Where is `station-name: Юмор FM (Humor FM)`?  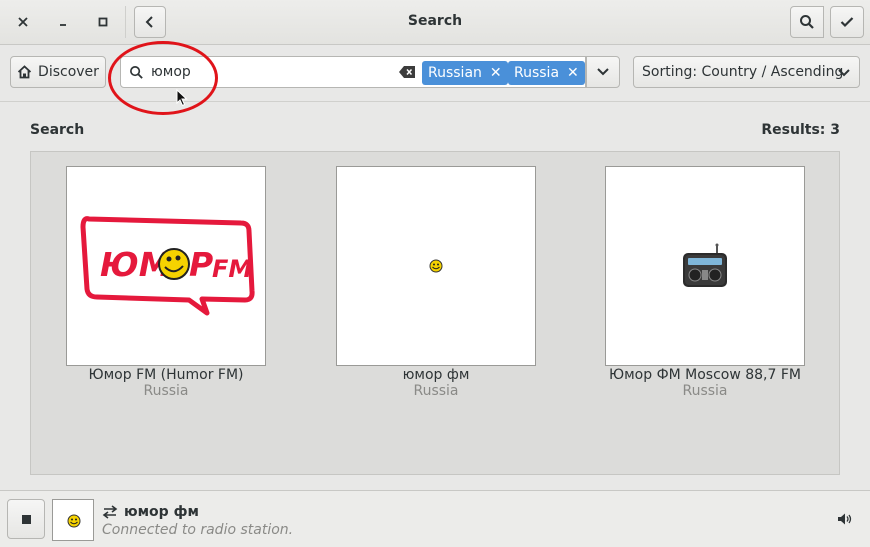 station-name: Юмор FM (Humor FM) is located at coordinates (166, 375).